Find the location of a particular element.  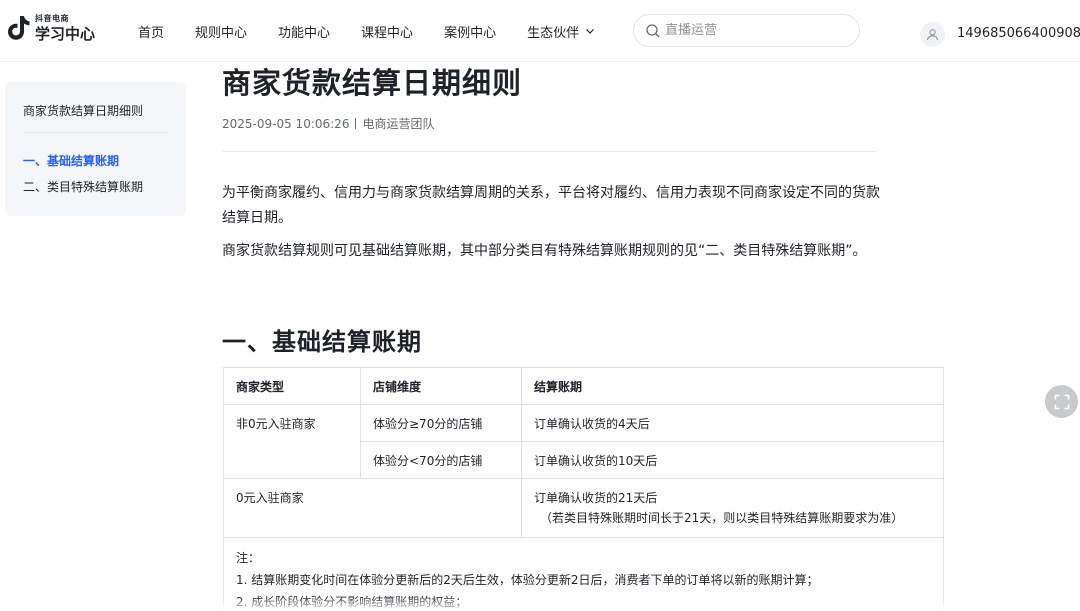

toc-title: 商家货款结算日期细则 is located at coordinates (83, 111).